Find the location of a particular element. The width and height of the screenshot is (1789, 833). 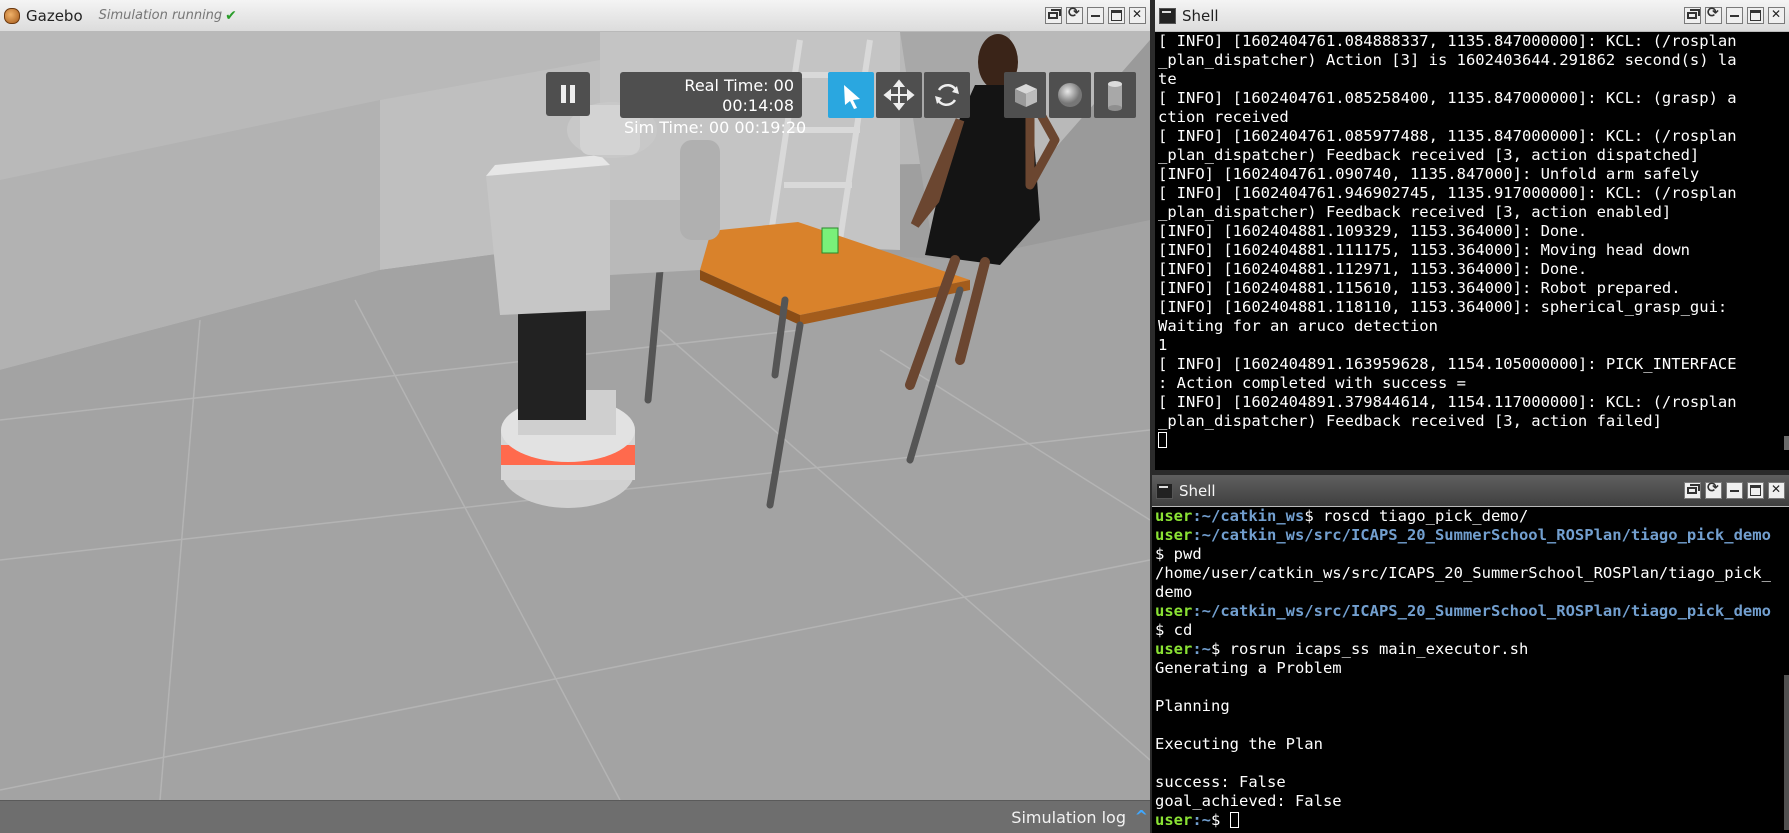

shell-bottom-titlebar: Shell is located at coordinates (1470, 491).